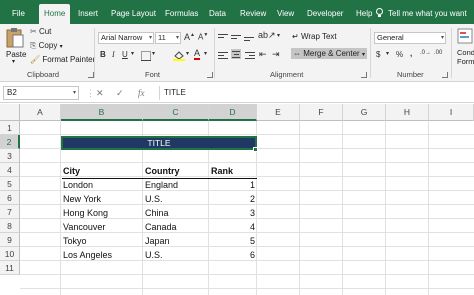 The width and height of the screenshot is (474, 295). Describe the element at coordinates (176, 112) in the screenshot. I see `column-header-c: C` at that location.